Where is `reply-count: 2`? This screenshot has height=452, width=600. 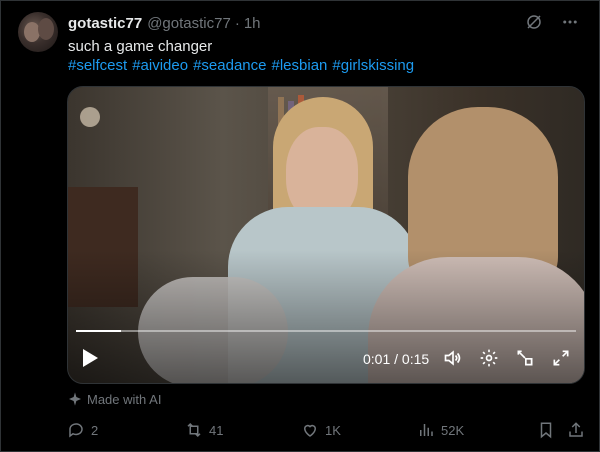 reply-count: 2 is located at coordinates (95, 430).